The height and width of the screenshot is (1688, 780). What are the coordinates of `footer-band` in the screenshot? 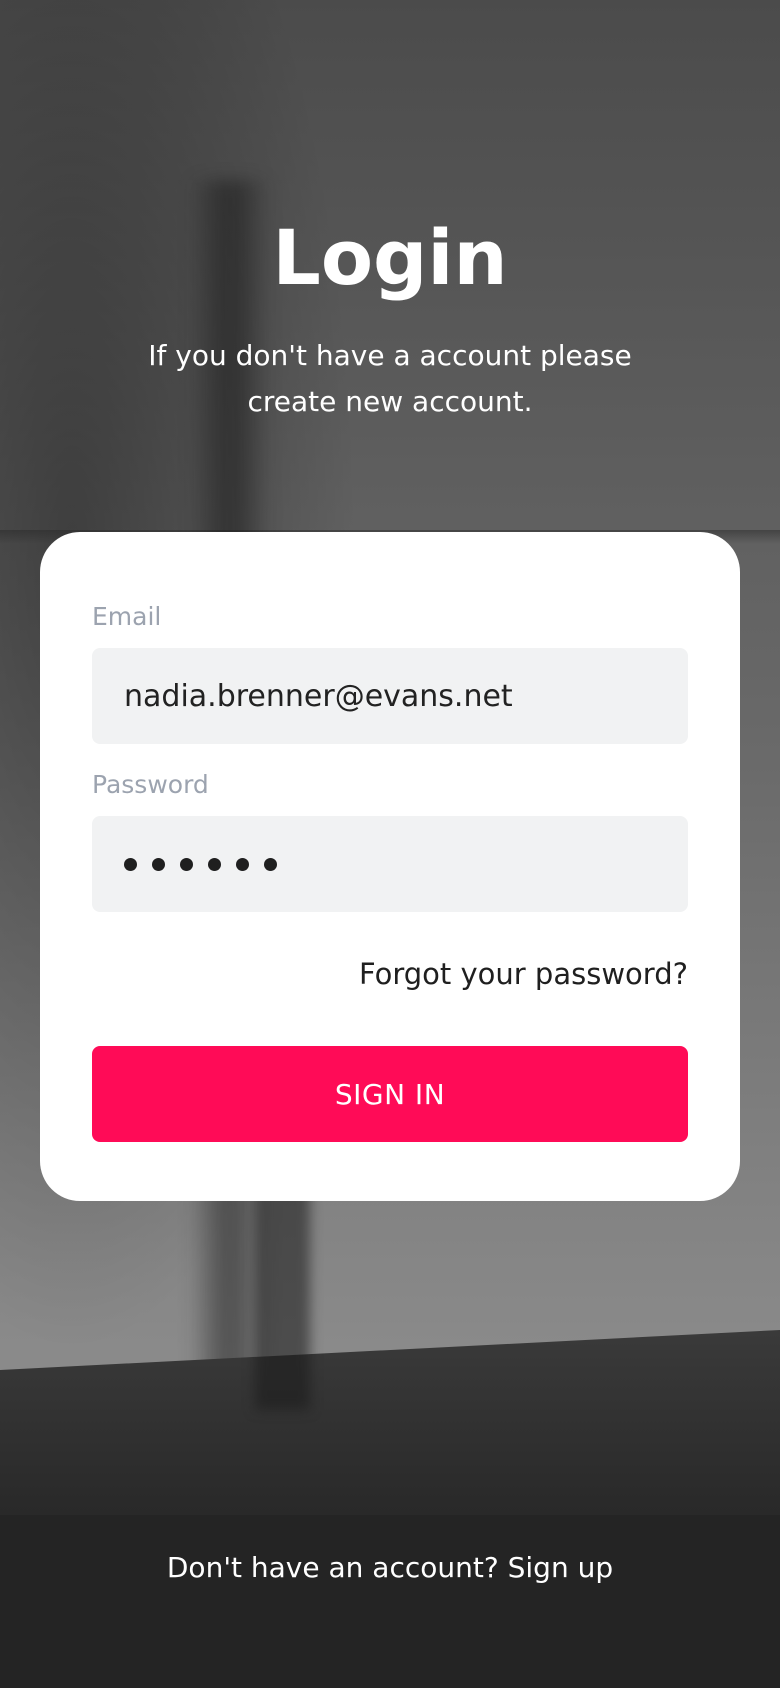 It's located at (390, 1601).